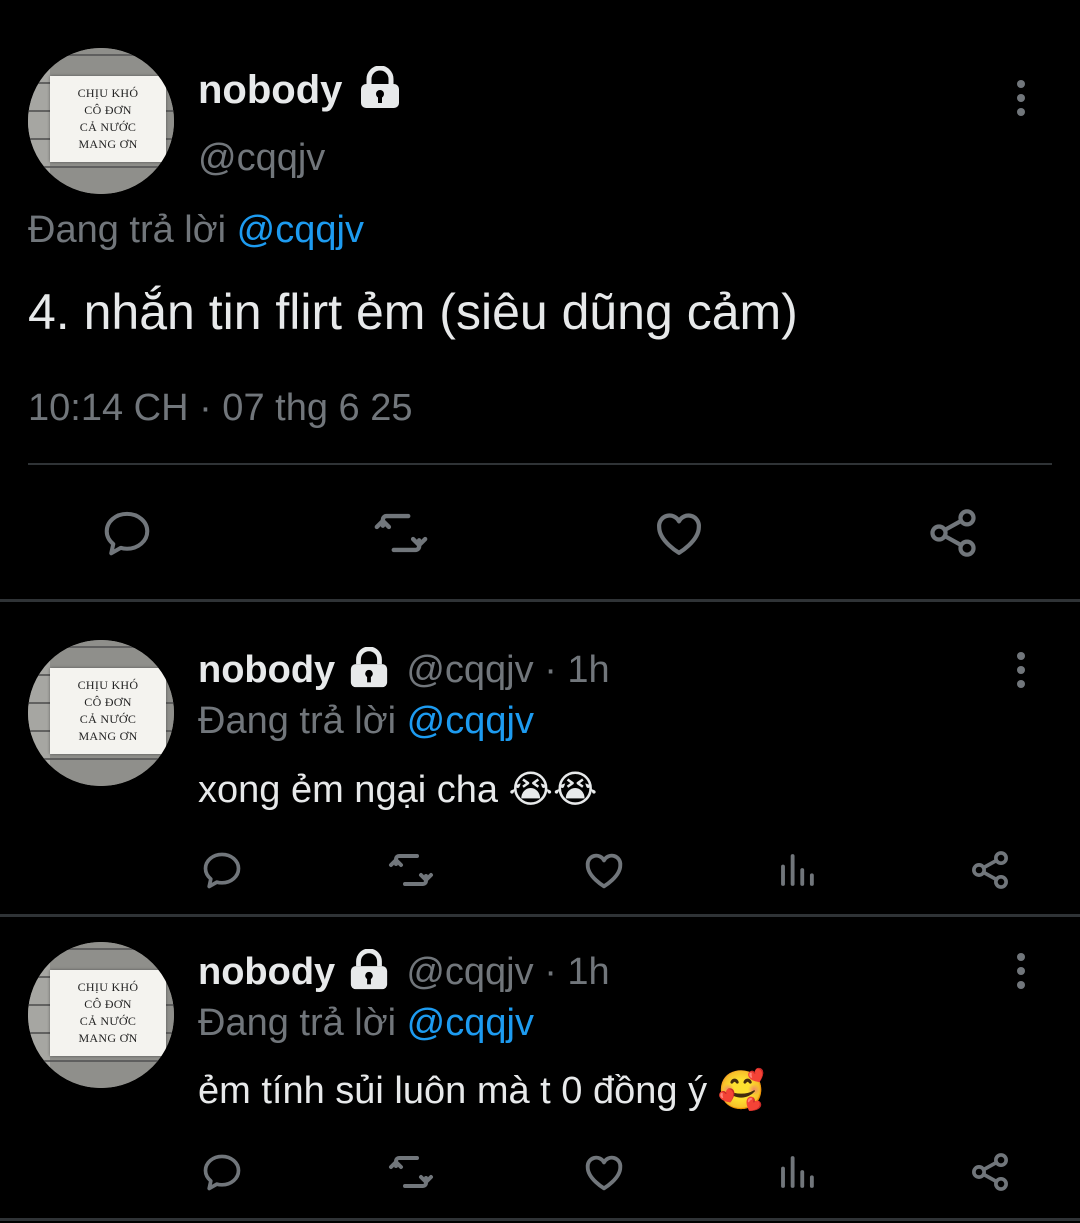  What do you see at coordinates (553, 789) in the screenshot?
I see `crying-emoji: 😭😭` at bounding box center [553, 789].